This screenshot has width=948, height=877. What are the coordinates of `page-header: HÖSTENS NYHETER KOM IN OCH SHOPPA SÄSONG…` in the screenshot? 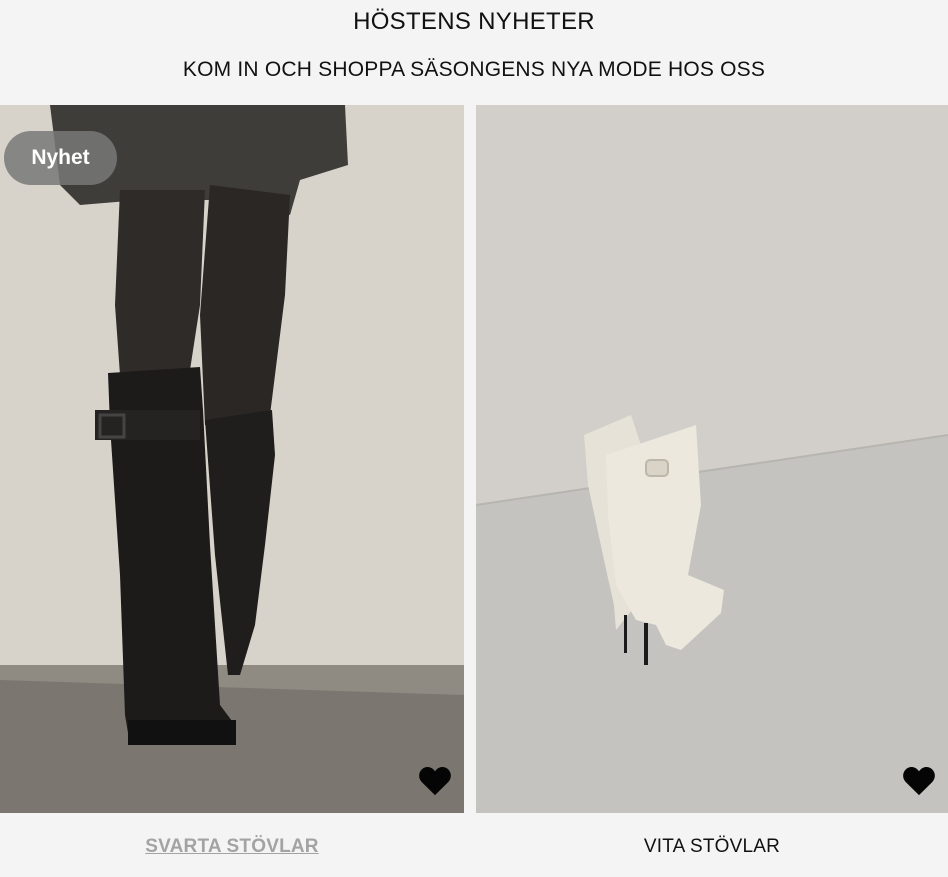 It's located at (474, 52).